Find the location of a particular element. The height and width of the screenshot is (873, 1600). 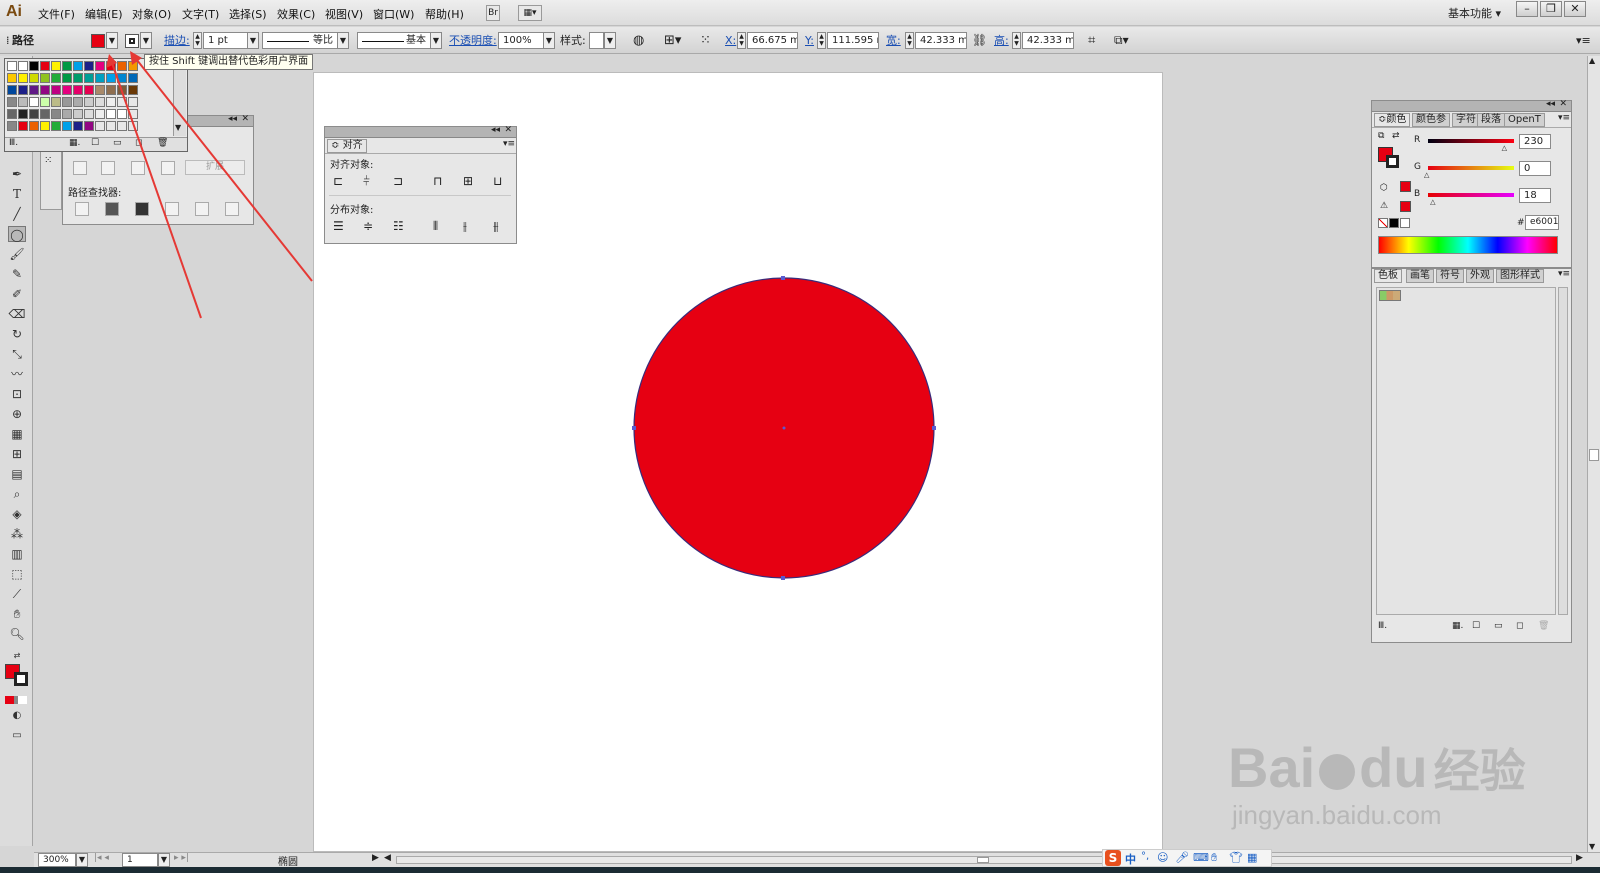

emoji-icon: ☺ is located at coordinates (1162, 857).